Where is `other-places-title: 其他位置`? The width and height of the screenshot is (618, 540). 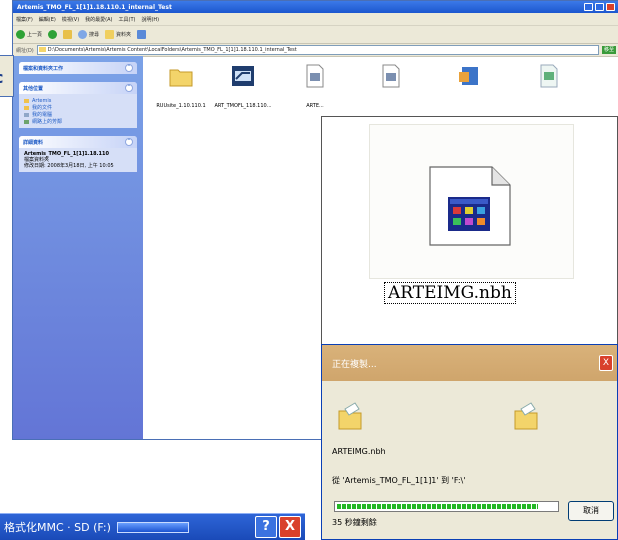
other-places-title: 其他位置 is located at coordinates (33, 88).